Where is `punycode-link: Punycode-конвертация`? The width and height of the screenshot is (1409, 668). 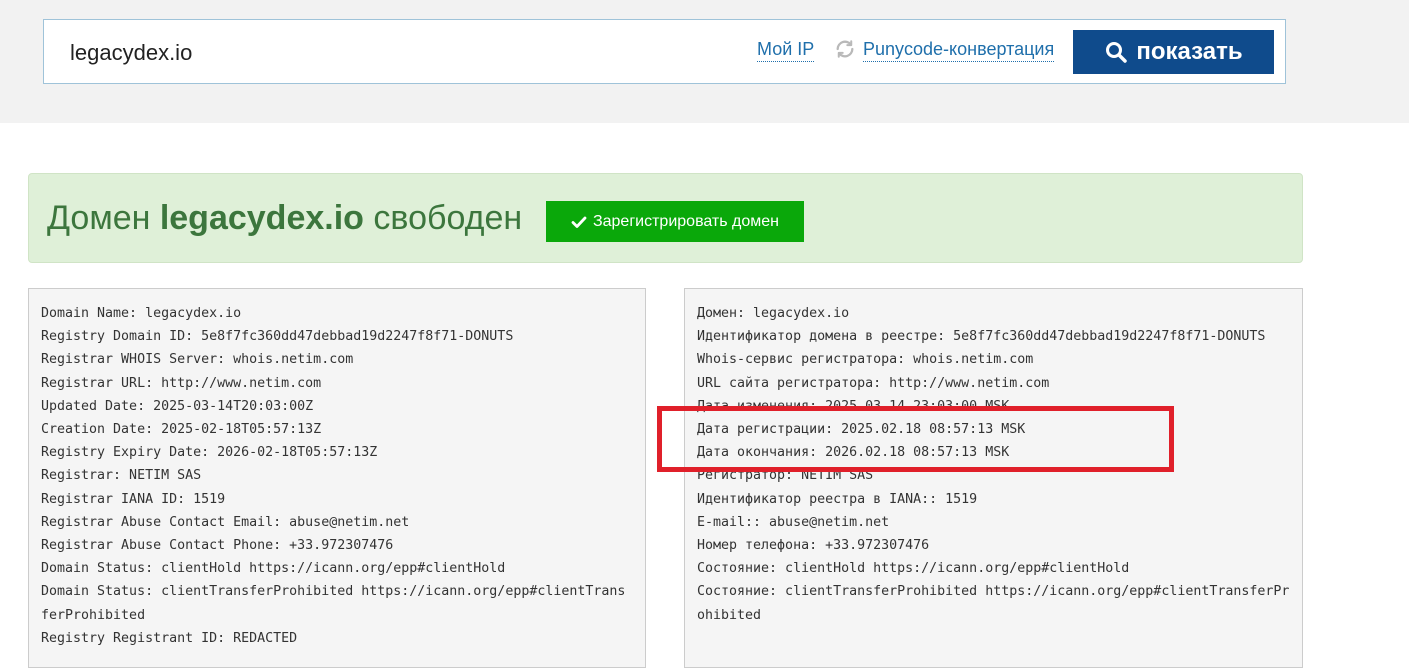
punycode-link: Punycode-конвертация is located at coordinates (959, 49).